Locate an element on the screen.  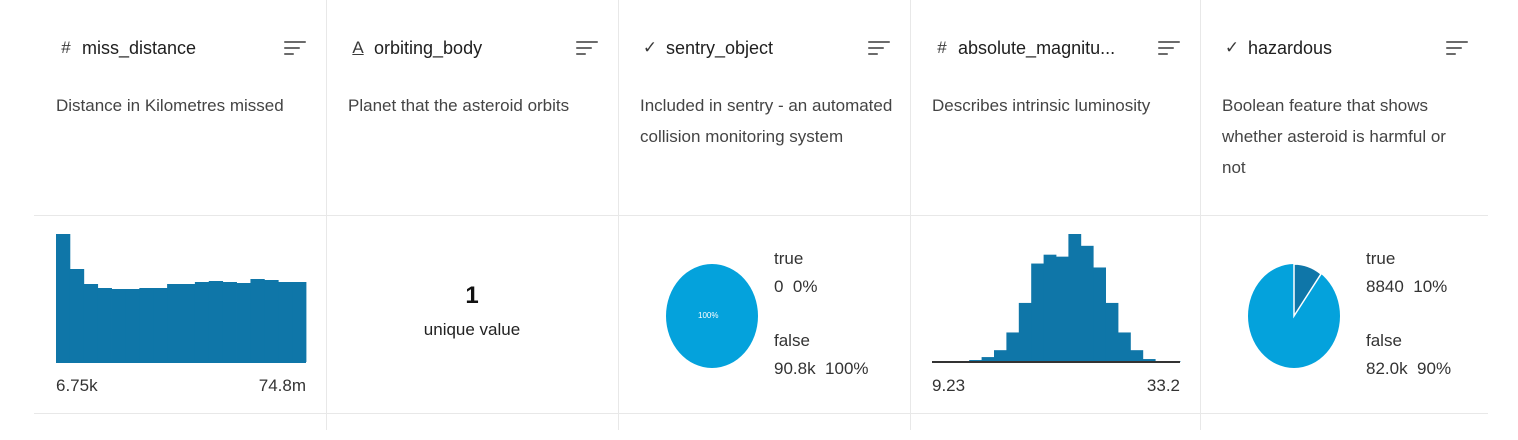
pie-chart: 100% is located at coordinates (712, 316).